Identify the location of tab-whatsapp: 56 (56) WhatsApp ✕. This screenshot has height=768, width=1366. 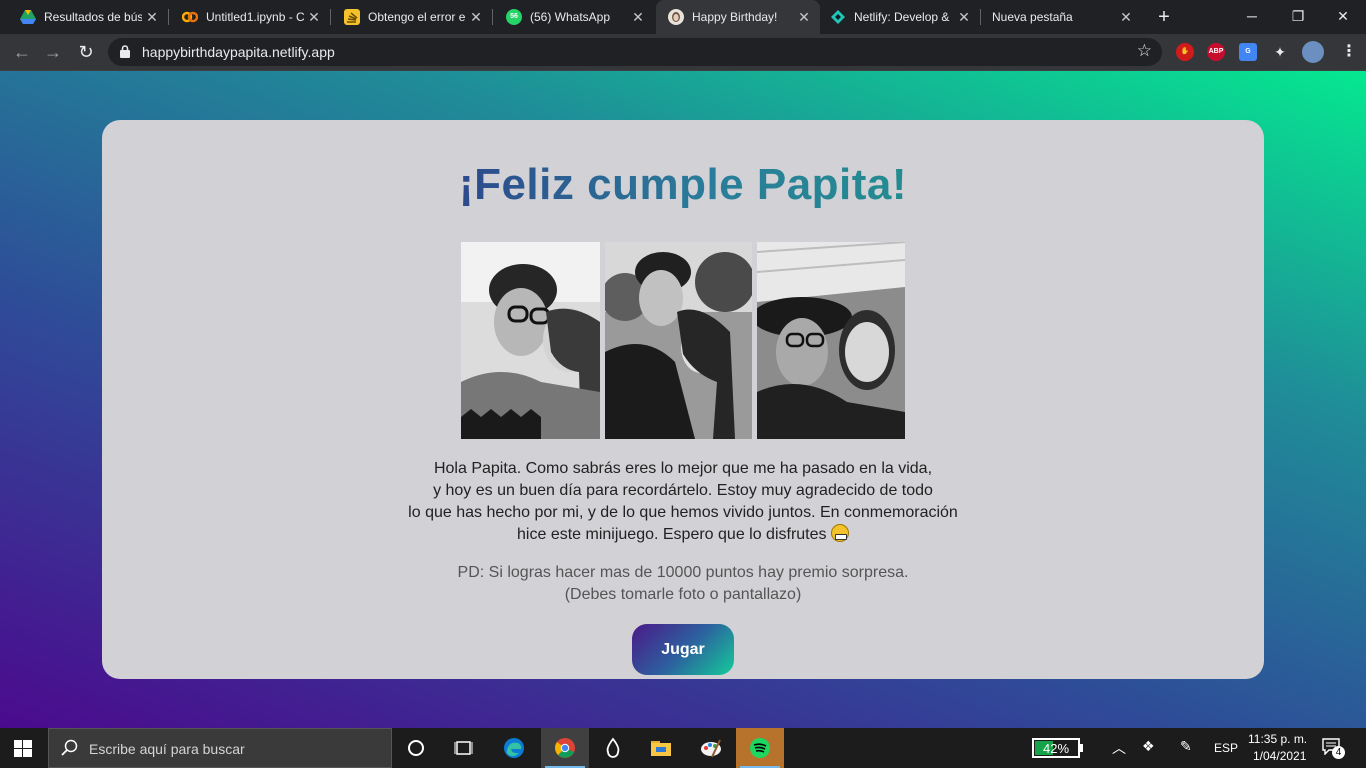
(570, 17).